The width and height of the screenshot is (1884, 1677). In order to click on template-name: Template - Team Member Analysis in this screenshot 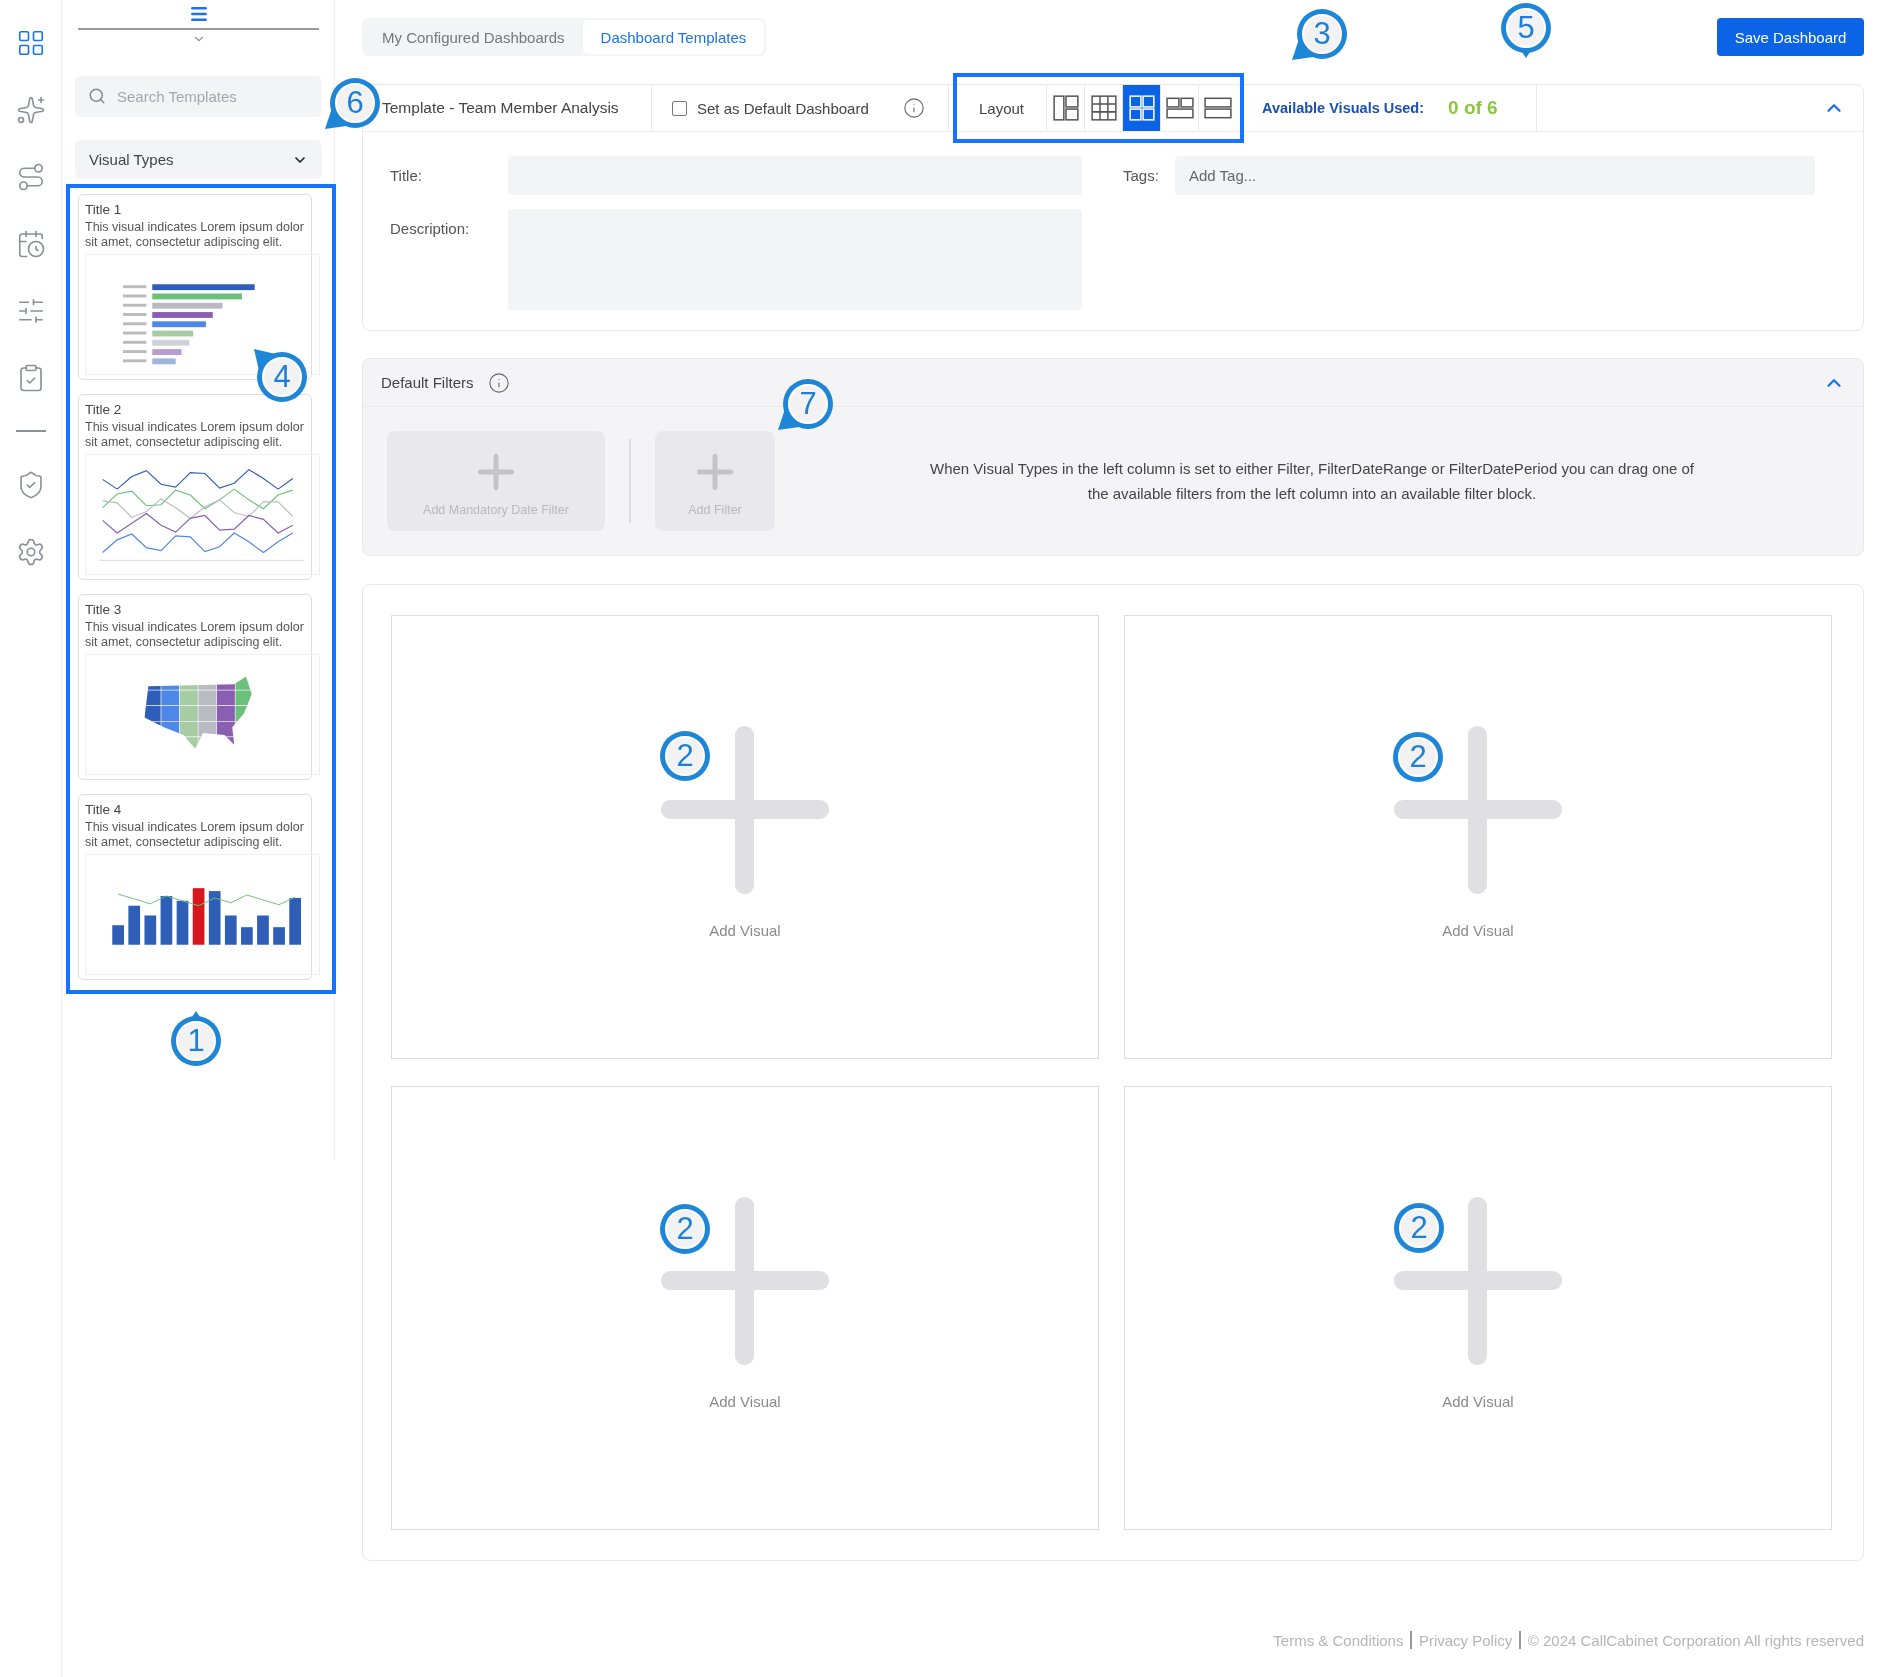, I will do `click(500, 108)`.